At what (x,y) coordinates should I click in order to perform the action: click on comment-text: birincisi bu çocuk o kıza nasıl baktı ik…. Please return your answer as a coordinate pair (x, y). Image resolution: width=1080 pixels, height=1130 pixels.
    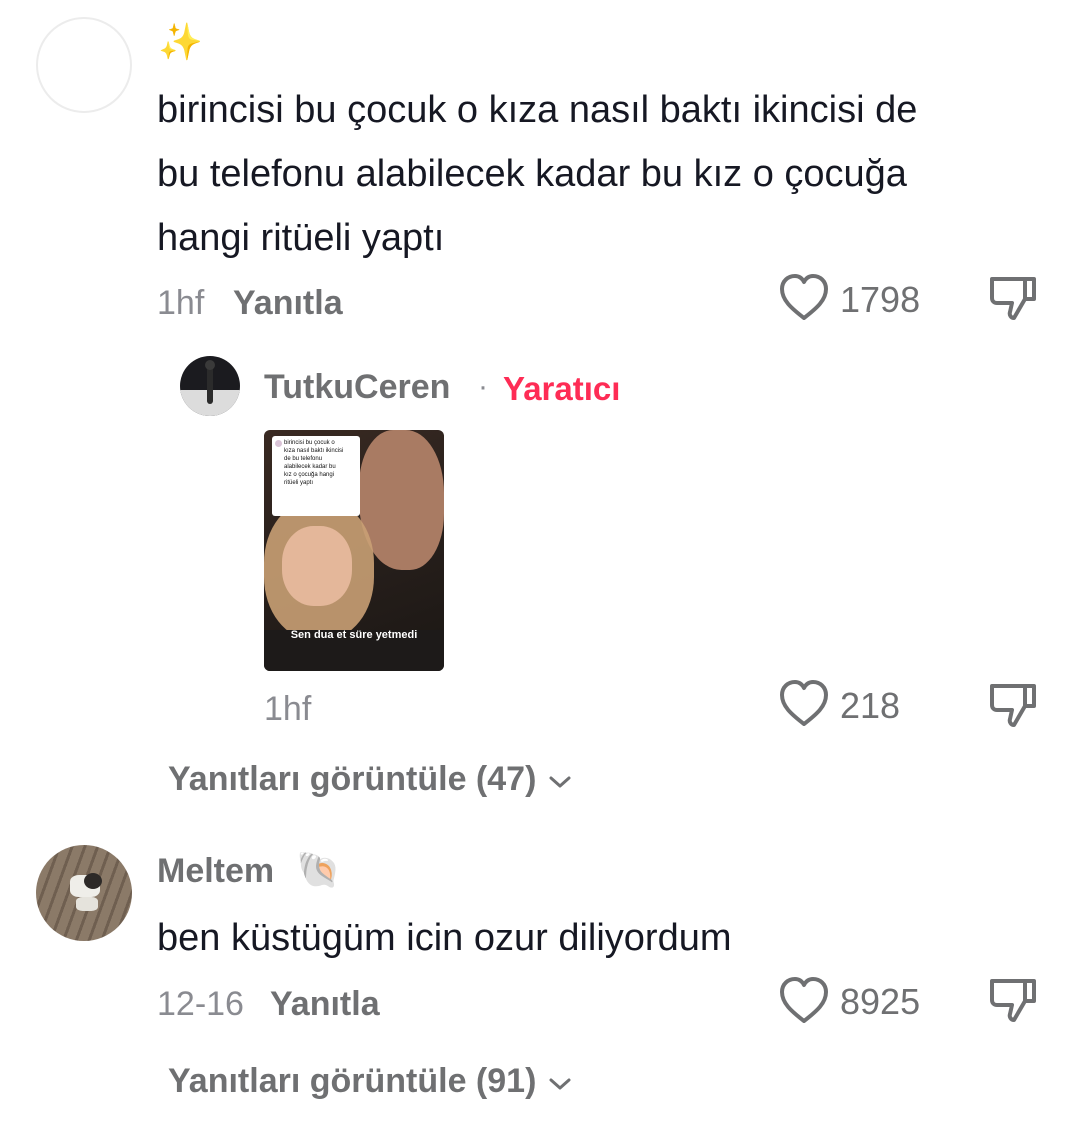
    Looking at the image, I should click on (607, 174).